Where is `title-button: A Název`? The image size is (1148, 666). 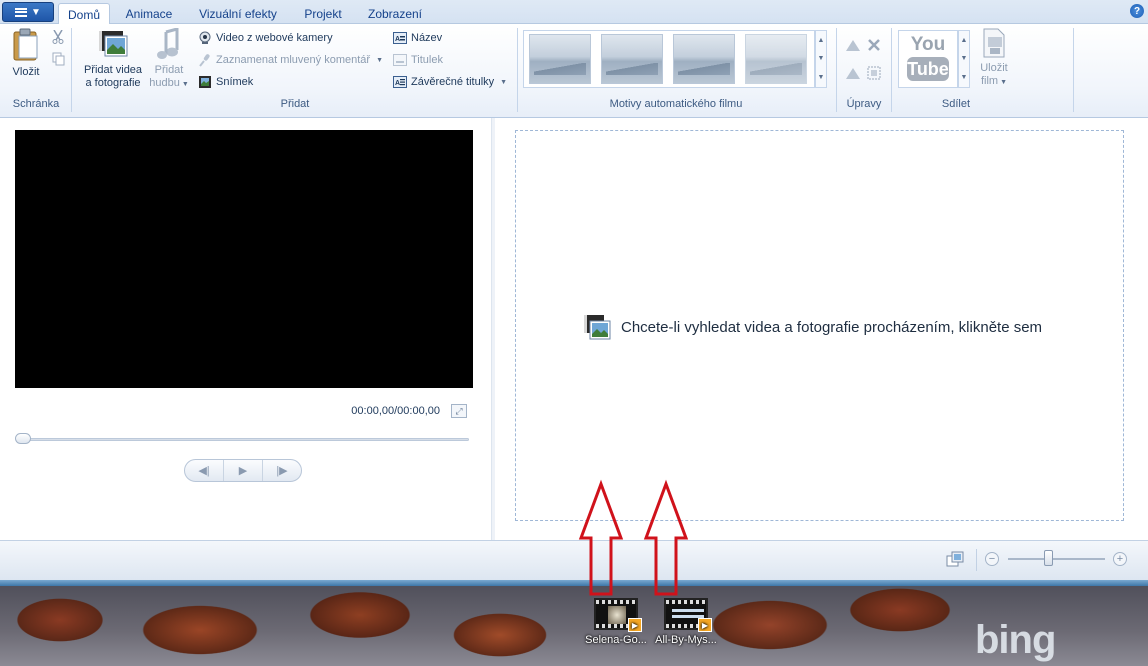 title-button: A Název is located at coordinates (417, 38).